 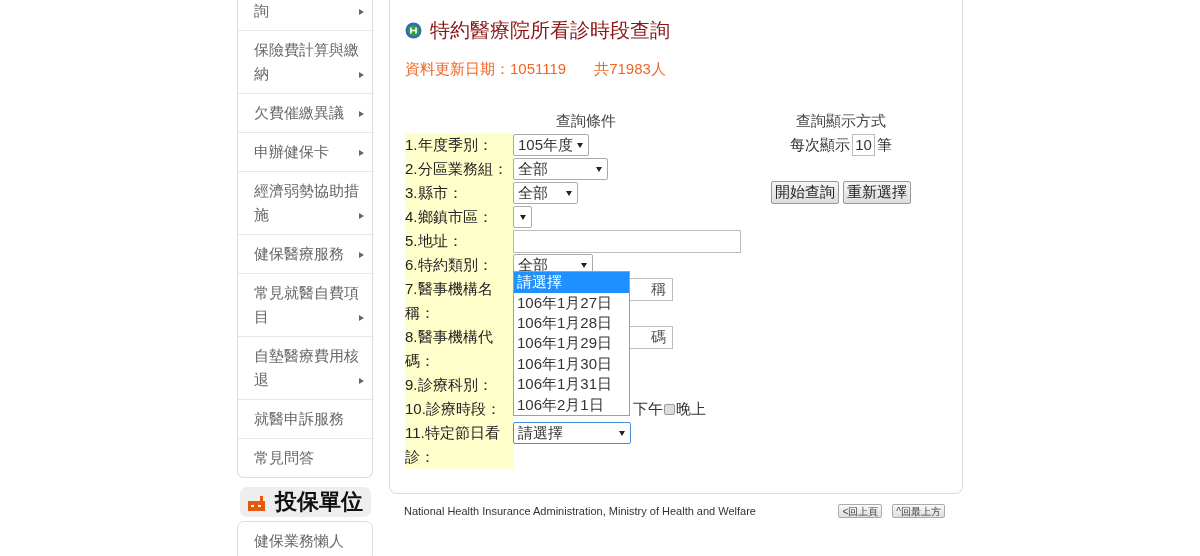 I want to click on footer-text: National Health Insurance Administration, Ministry of Health and Welfare, so click(x=580, y=511).